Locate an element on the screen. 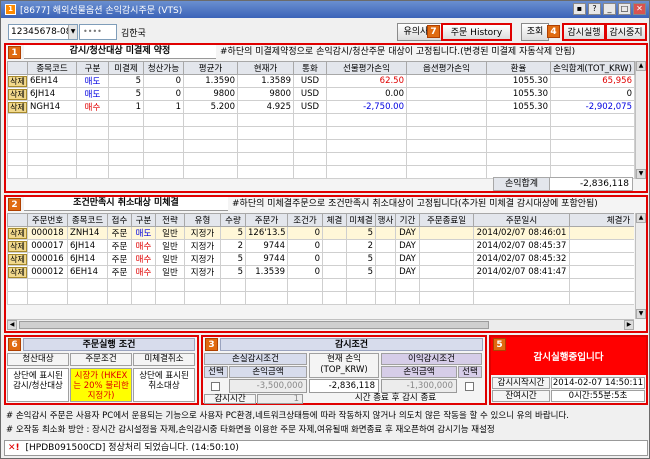  cell-code: NGH14 is located at coordinates (52, 107).